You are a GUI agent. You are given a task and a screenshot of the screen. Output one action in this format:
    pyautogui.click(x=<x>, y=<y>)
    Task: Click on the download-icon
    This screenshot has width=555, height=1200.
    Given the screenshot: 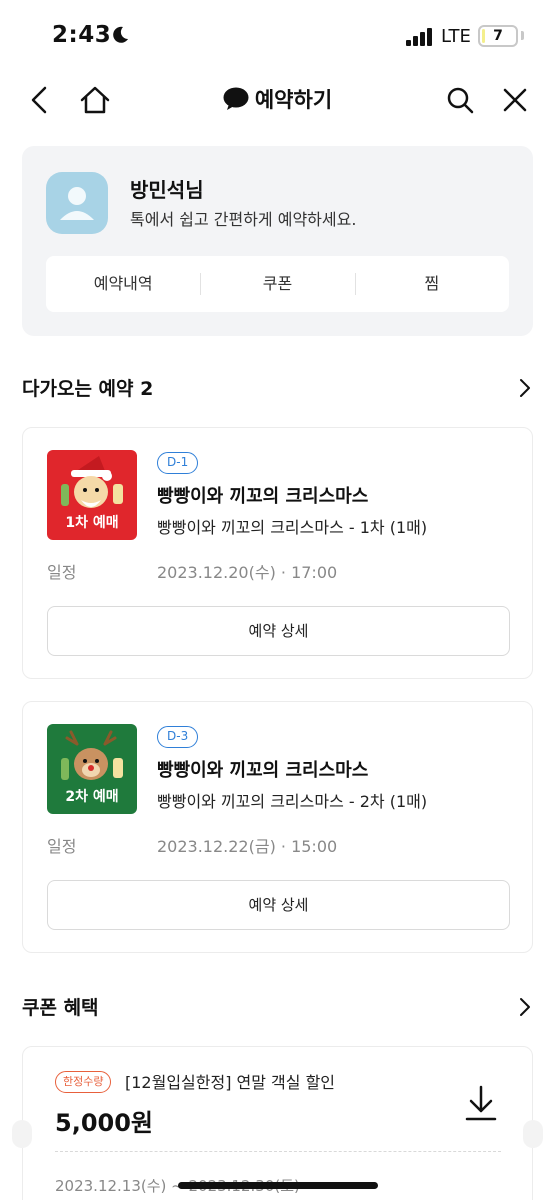 What is the action you would take?
    pyautogui.click(x=481, y=1104)
    